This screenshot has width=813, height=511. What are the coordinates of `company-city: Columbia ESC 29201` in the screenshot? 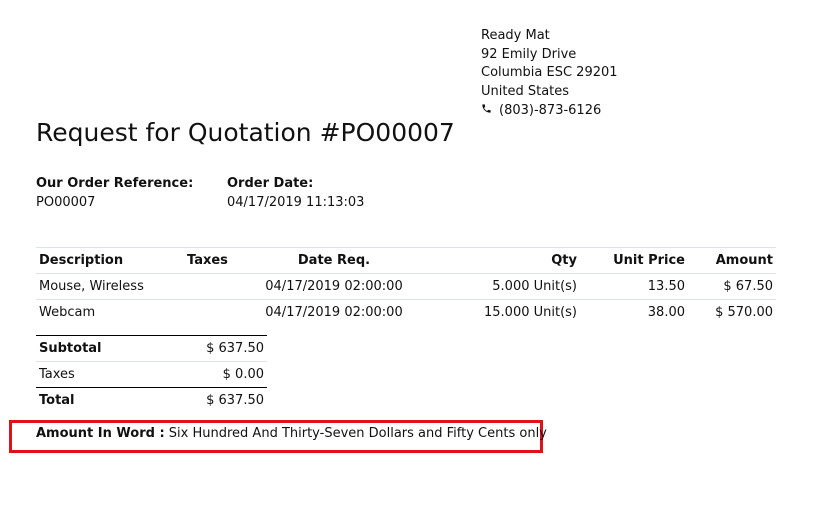 It's located at (549, 72).